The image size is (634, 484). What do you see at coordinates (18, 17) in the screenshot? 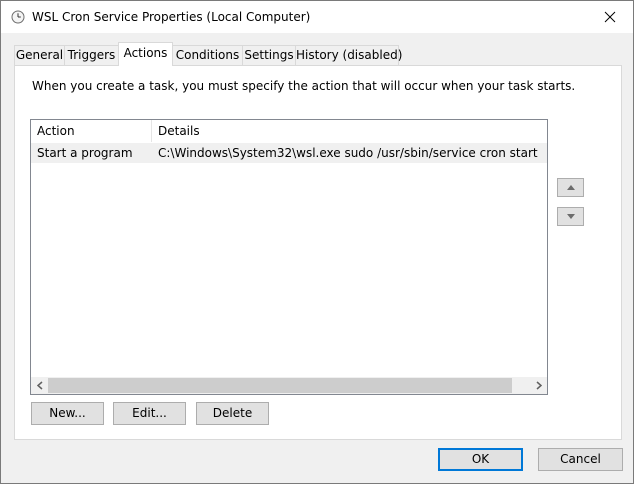
I see `clock-icon` at bounding box center [18, 17].